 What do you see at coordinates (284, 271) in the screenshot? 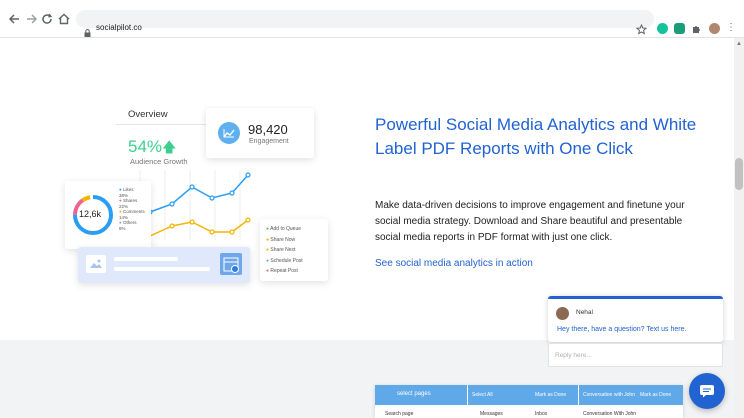
I see `menu-item-repeat-post: ● Repeat Post` at bounding box center [284, 271].